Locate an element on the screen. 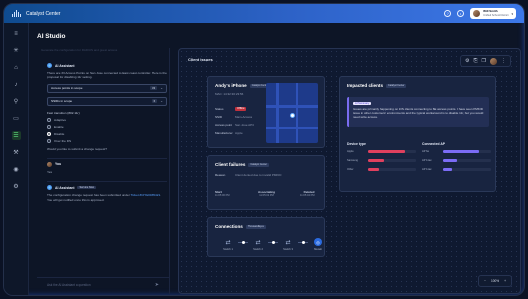 Image resolution: width=528 pixels, height=299 pixels. device-mac: MAC: 14:32:30:23:56 is located at coordinates (229, 94).